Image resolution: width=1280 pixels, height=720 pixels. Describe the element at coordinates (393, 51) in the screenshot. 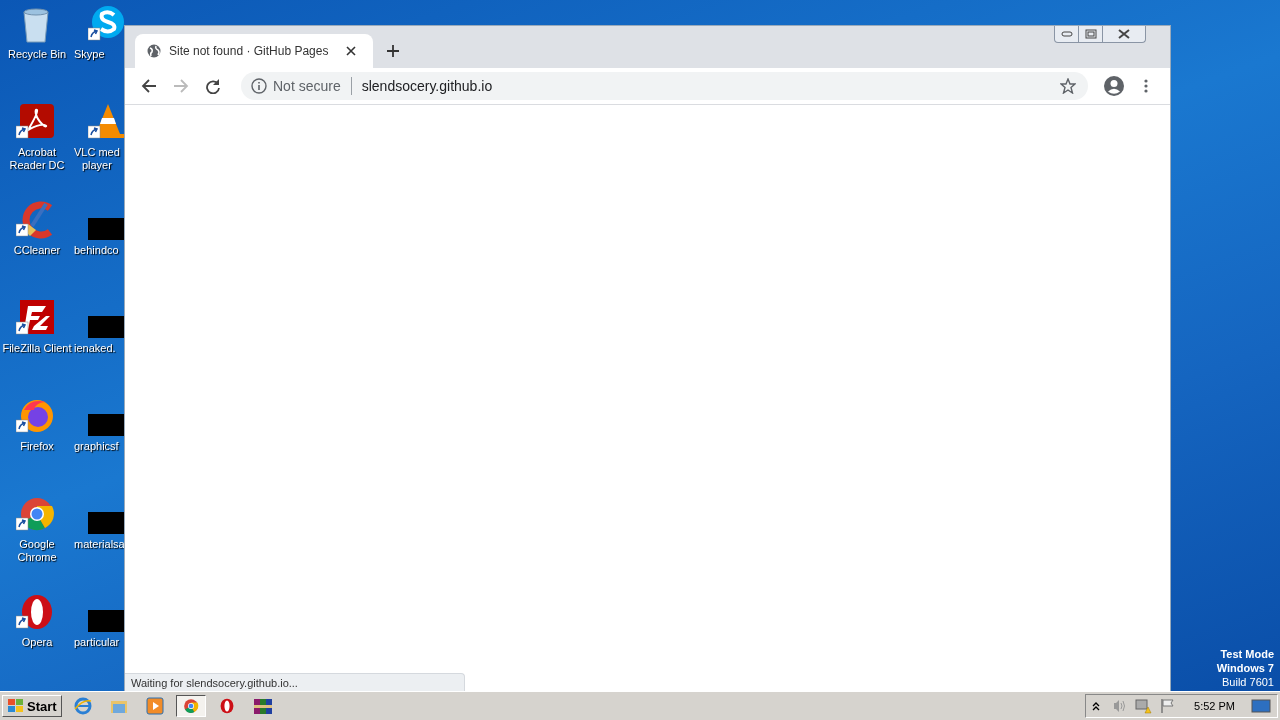

I see `plus-icon` at that location.